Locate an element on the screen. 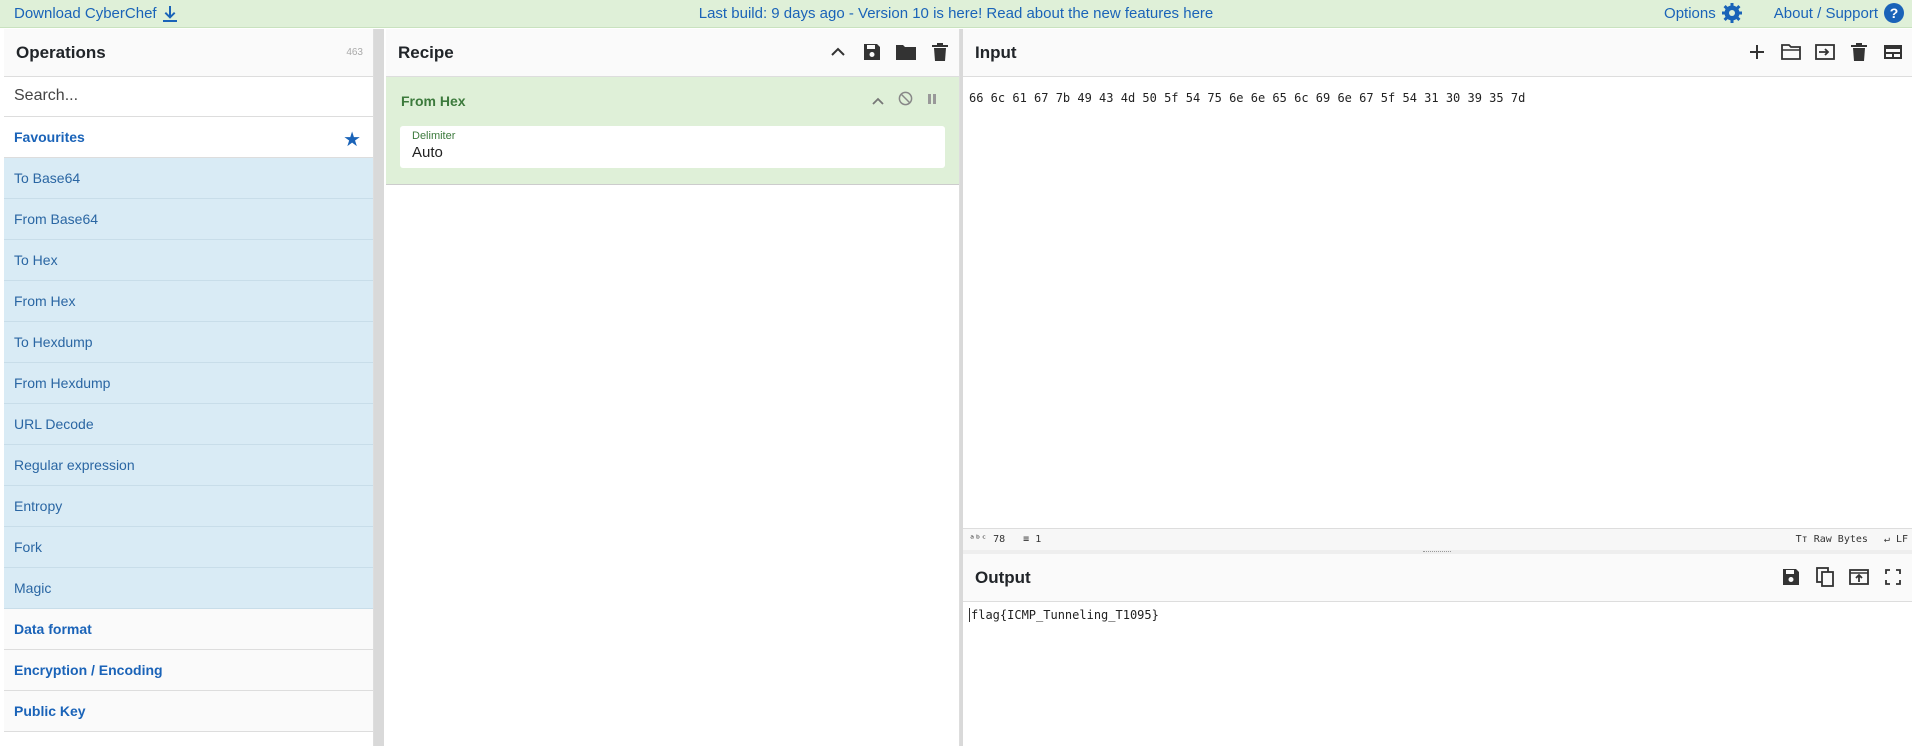 This screenshot has height=746, width=1912. op-from-hex: From Hex is located at coordinates (188, 301).